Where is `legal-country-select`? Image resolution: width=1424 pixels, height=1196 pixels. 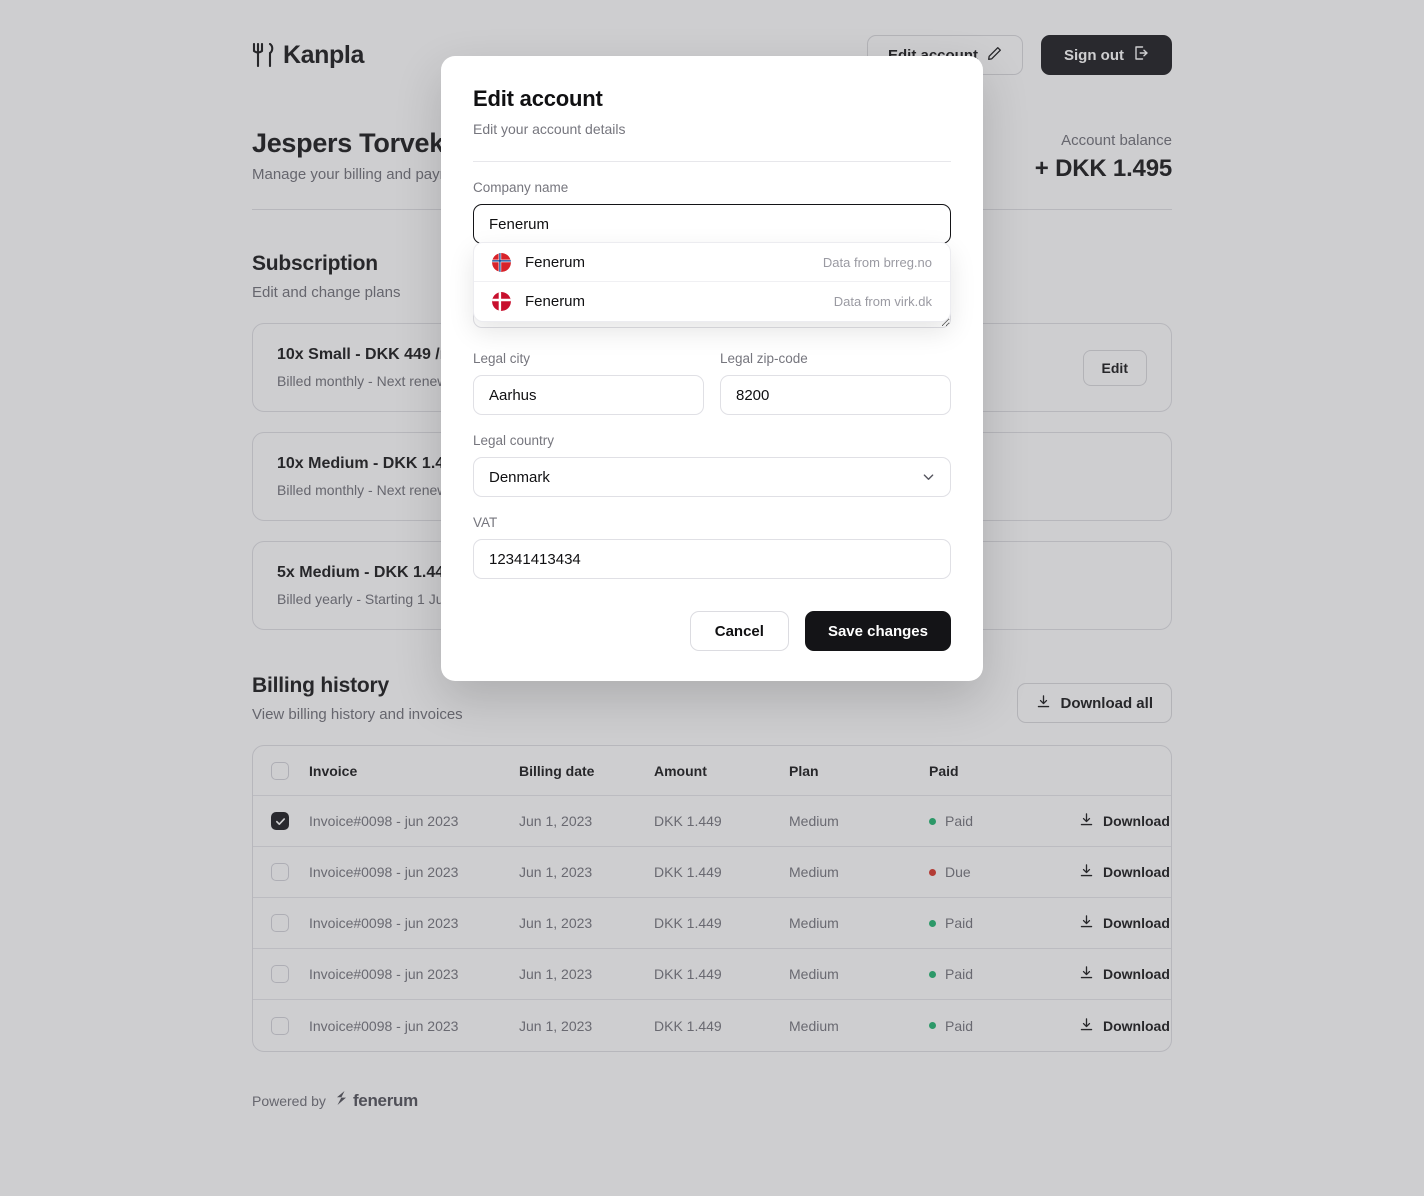 legal-country-select is located at coordinates (712, 477).